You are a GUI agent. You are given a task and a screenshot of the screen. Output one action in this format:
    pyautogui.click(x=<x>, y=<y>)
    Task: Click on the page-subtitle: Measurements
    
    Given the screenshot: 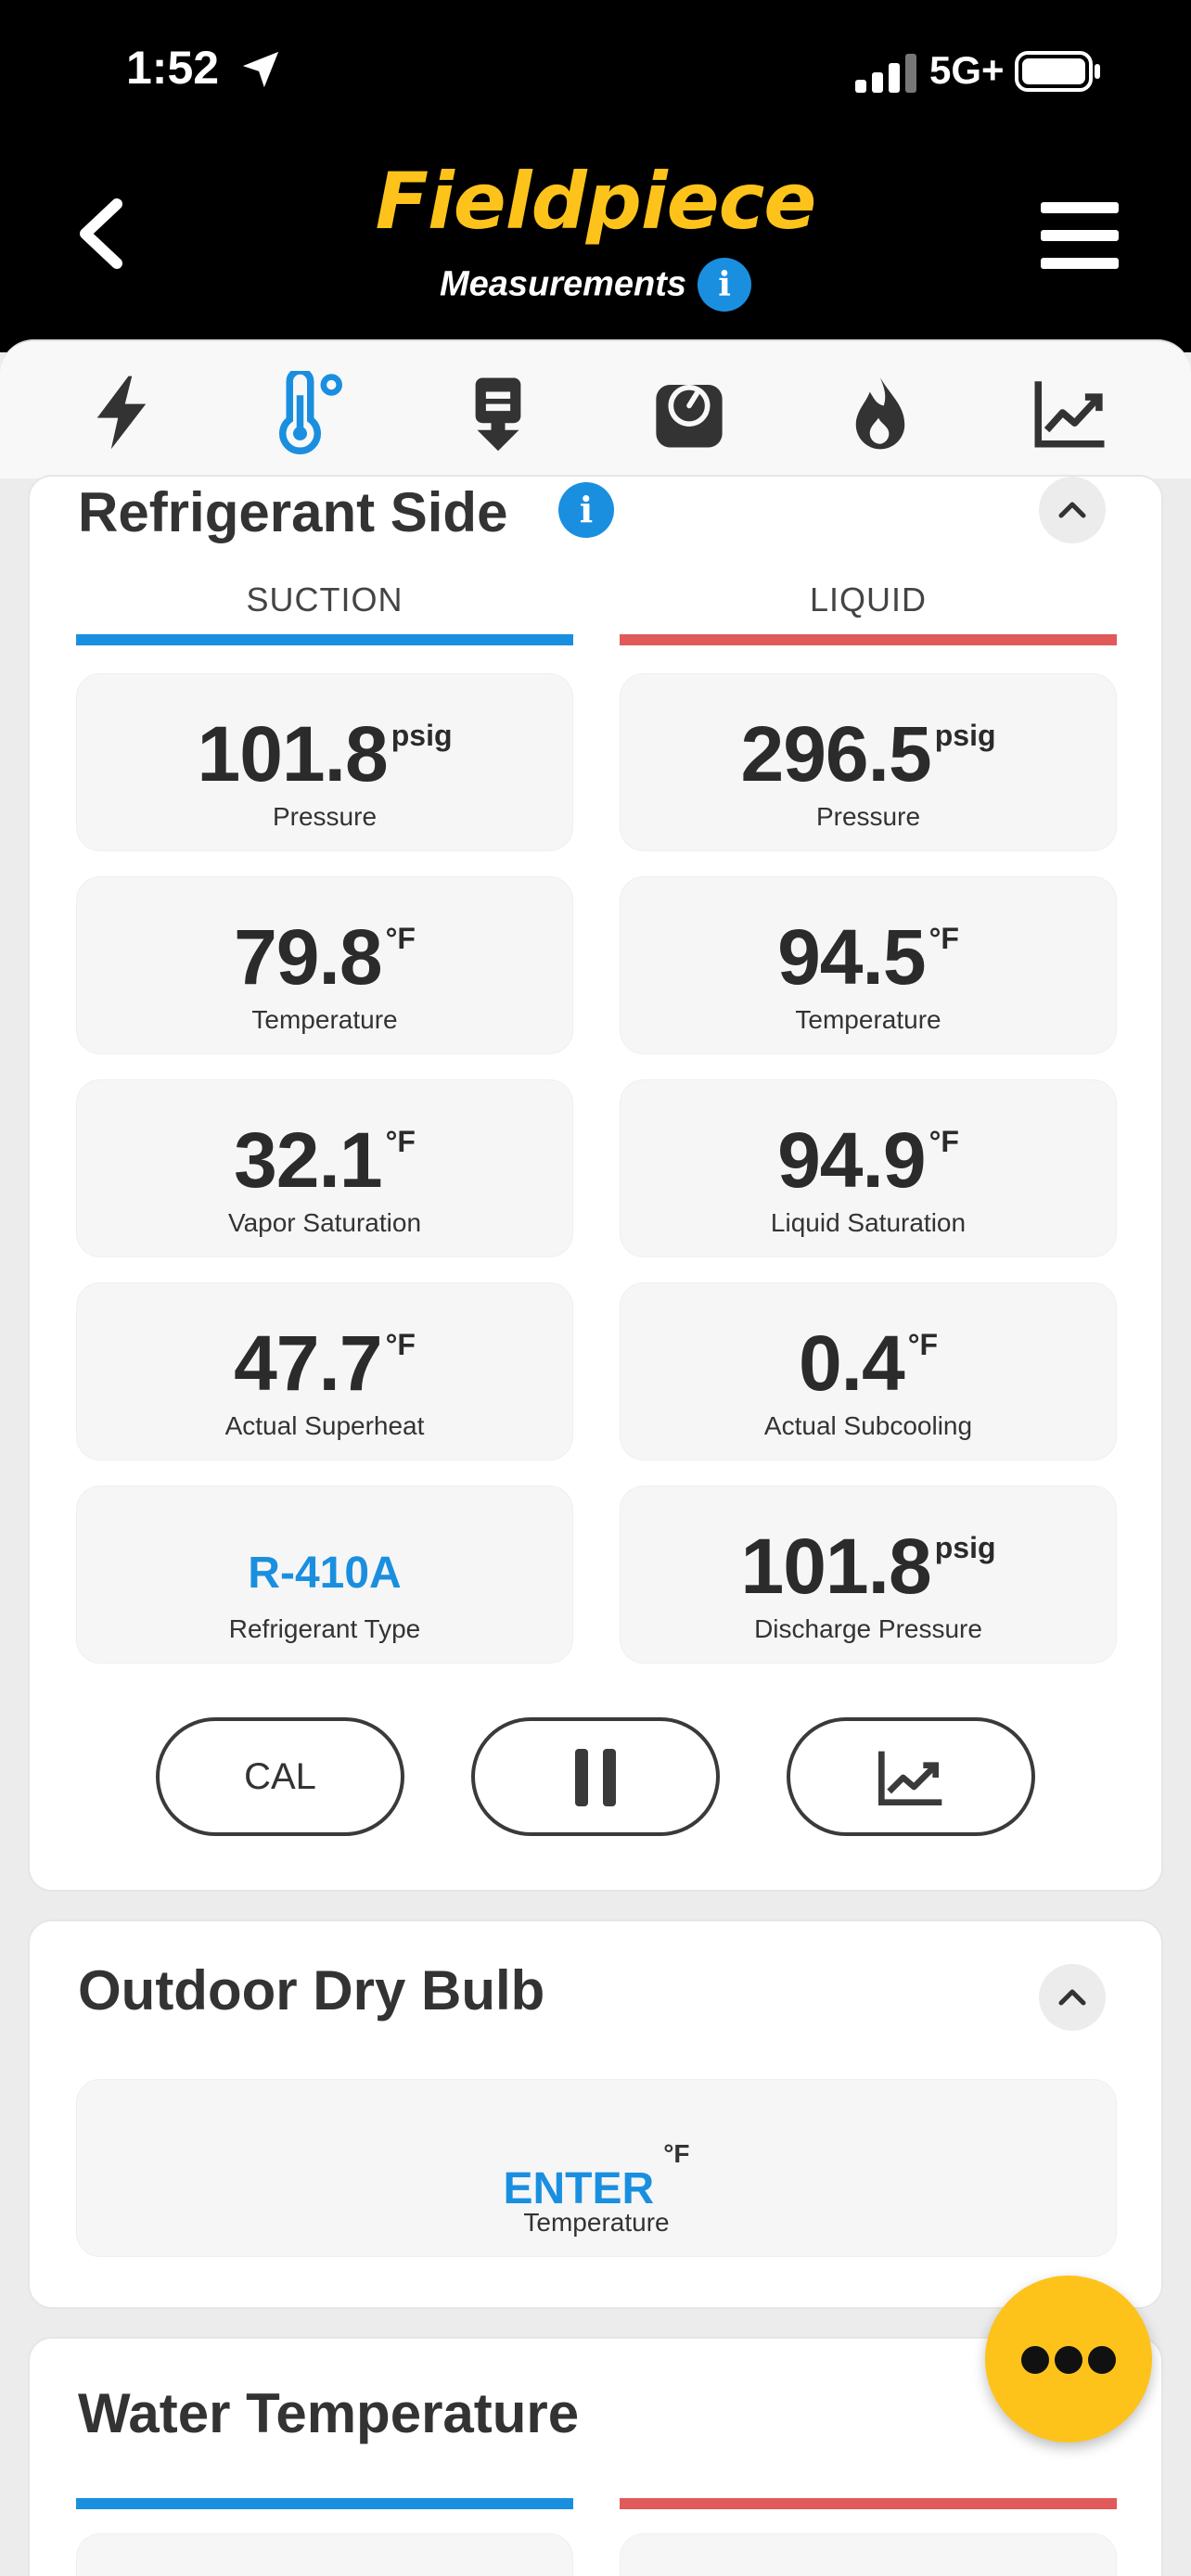 What is the action you would take?
    pyautogui.click(x=563, y=284)
    